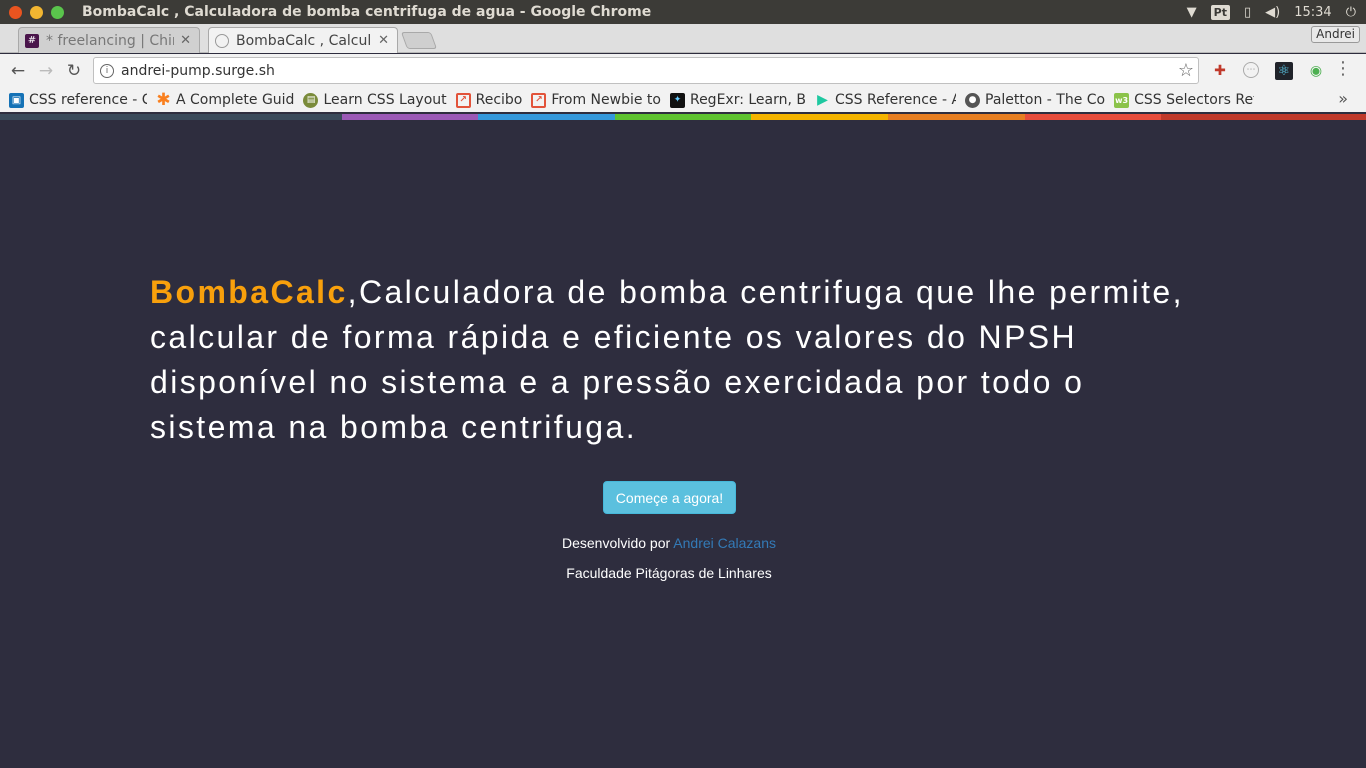  Describe the element at coordinates (88, 100) in the screenshot. I see `bookmark-label: CSS reference - C` at that location.